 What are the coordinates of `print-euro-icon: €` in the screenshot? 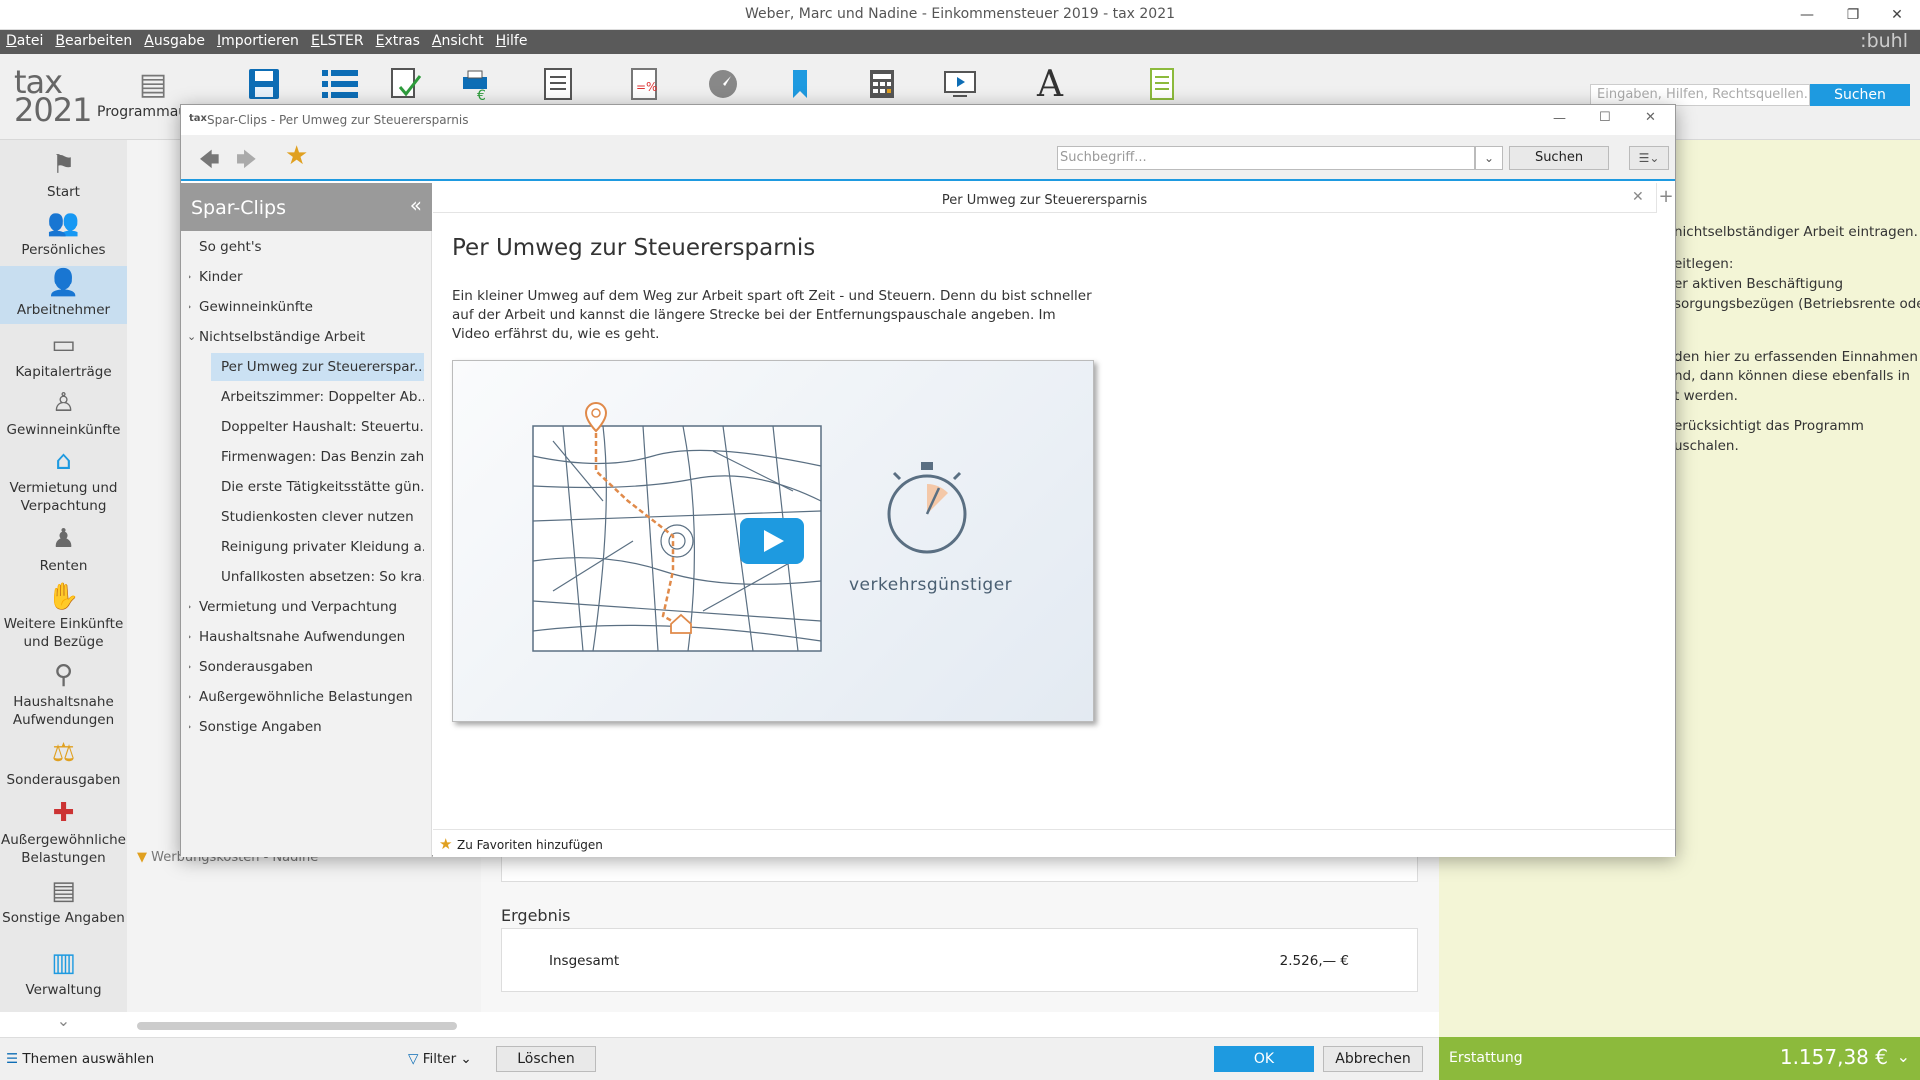 It's located at (478, 84).